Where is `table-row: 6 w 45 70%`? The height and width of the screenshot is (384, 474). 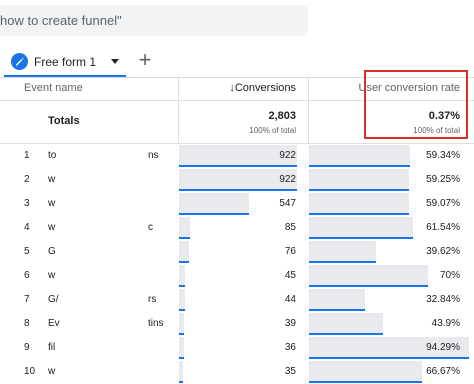
table-row: 6 w 45 70% is located at coordinates (237, 276).